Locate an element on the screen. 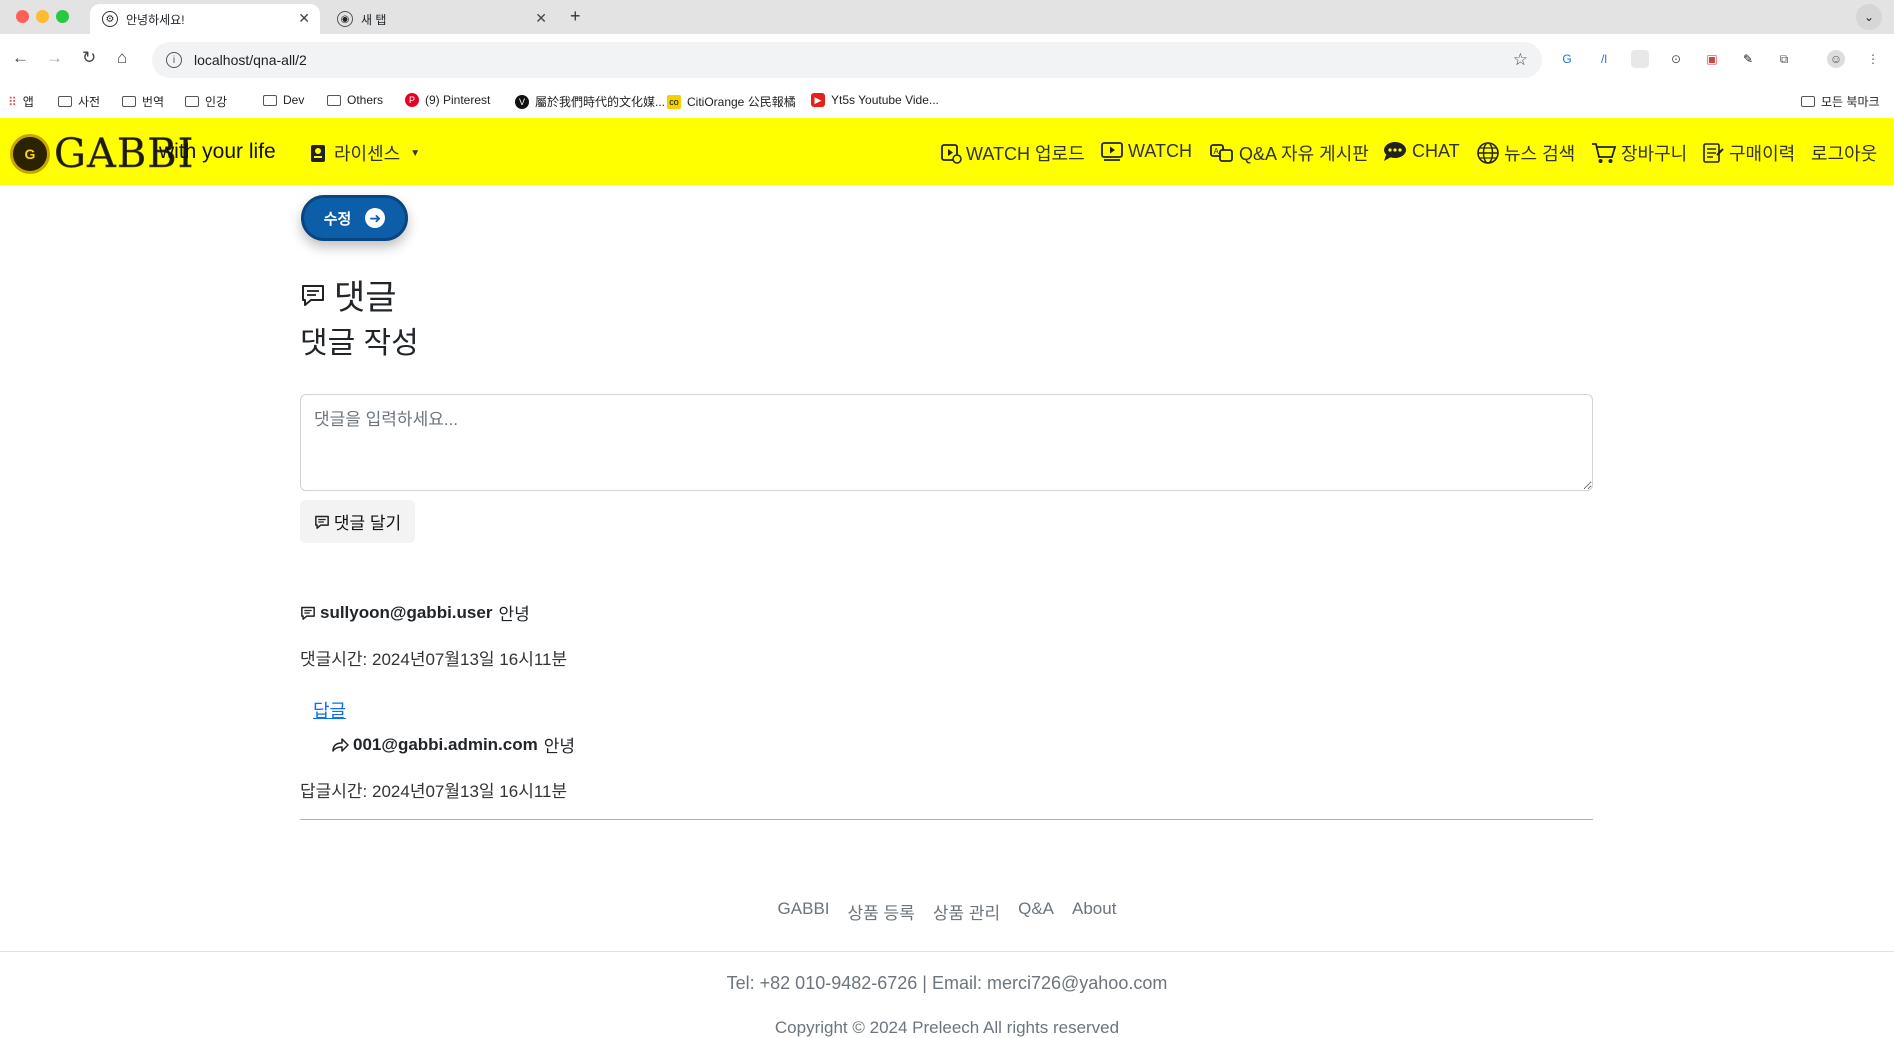 This screenshot has height=1038, width=1894. nav-label: 뉴스 검색 is located at coordinates (1540, 154).